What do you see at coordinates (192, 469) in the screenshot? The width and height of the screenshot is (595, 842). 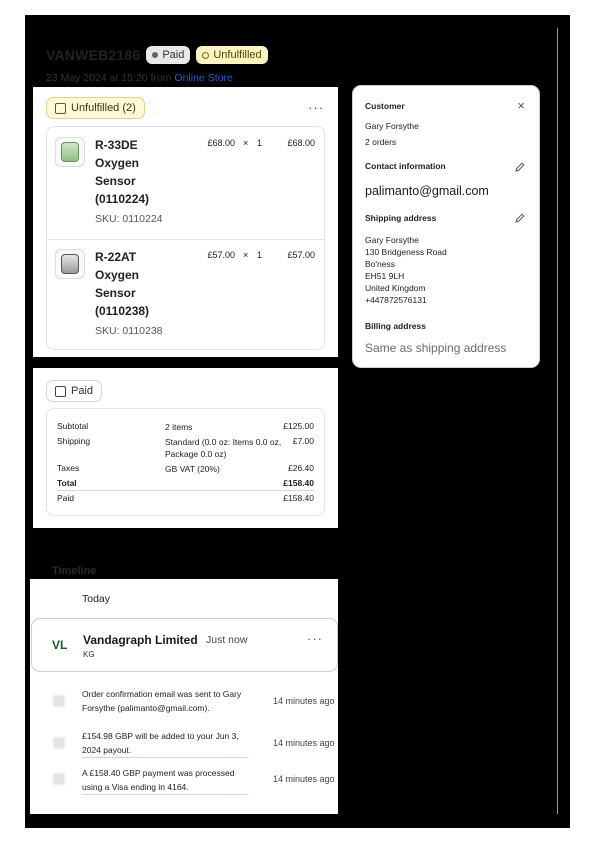 I see `row-detail: GB VAT (20%)` at bounding box center [192, 469].